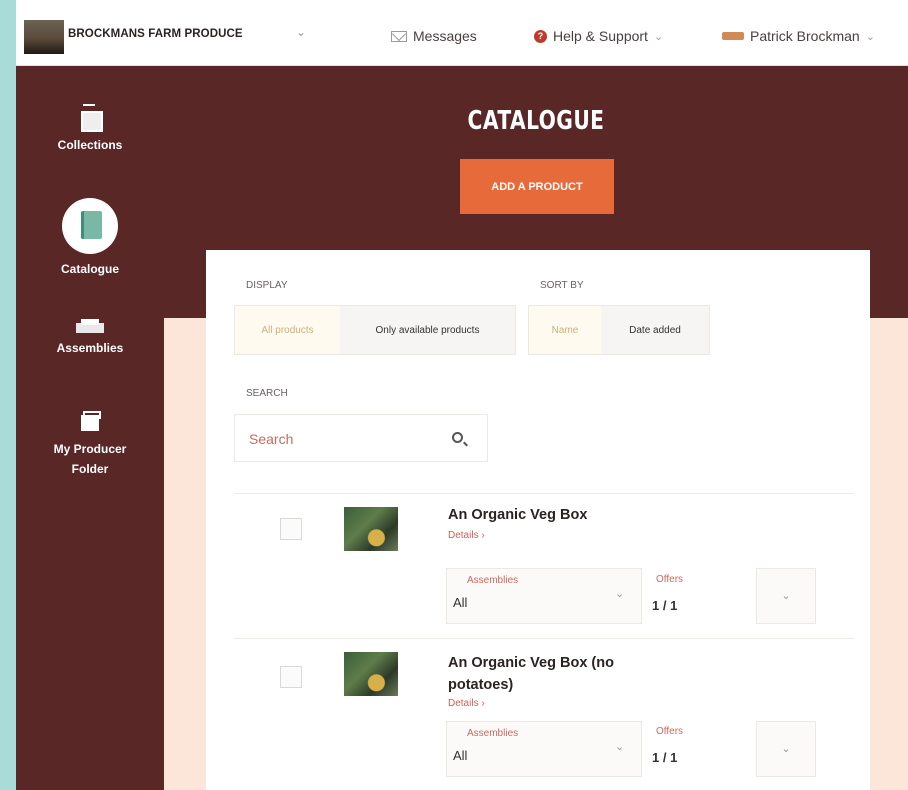  I want to click on assemblies-icon, so click(90, 326).